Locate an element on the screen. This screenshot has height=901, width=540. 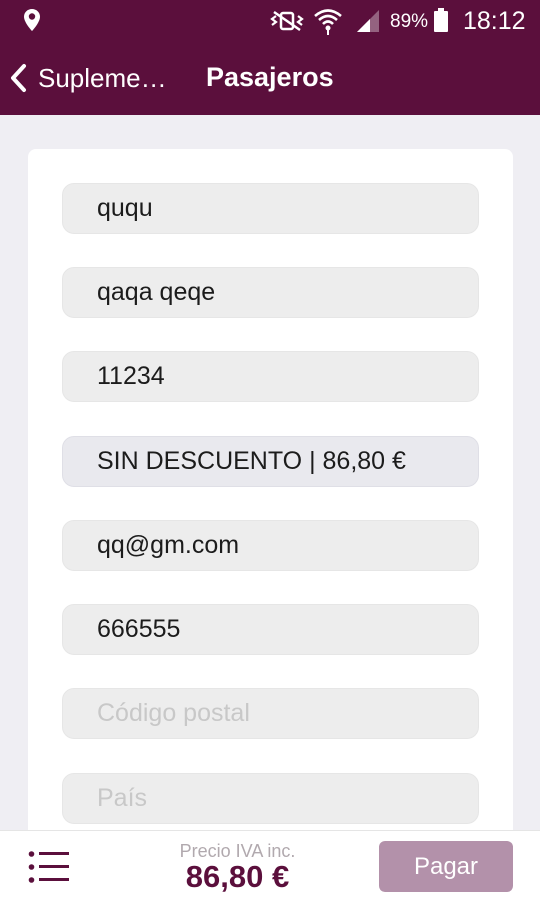
status-bar: 89% 18:12 is located at coordinates (270, 20).